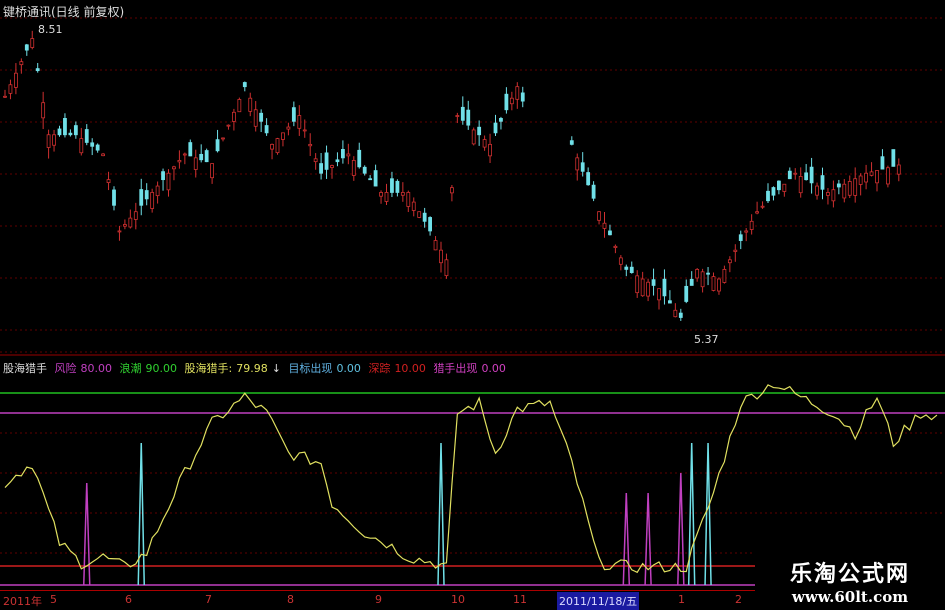  What do you see at coordinates (252, 368) in the screenshot?
I see `hunter-value: 79.98` at bounding box center [252, 368].